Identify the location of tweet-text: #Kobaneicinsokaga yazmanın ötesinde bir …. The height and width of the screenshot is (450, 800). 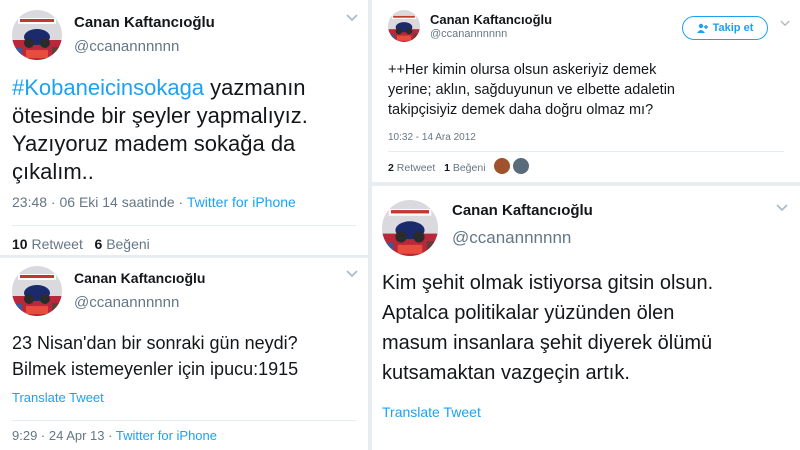
(160, 129).